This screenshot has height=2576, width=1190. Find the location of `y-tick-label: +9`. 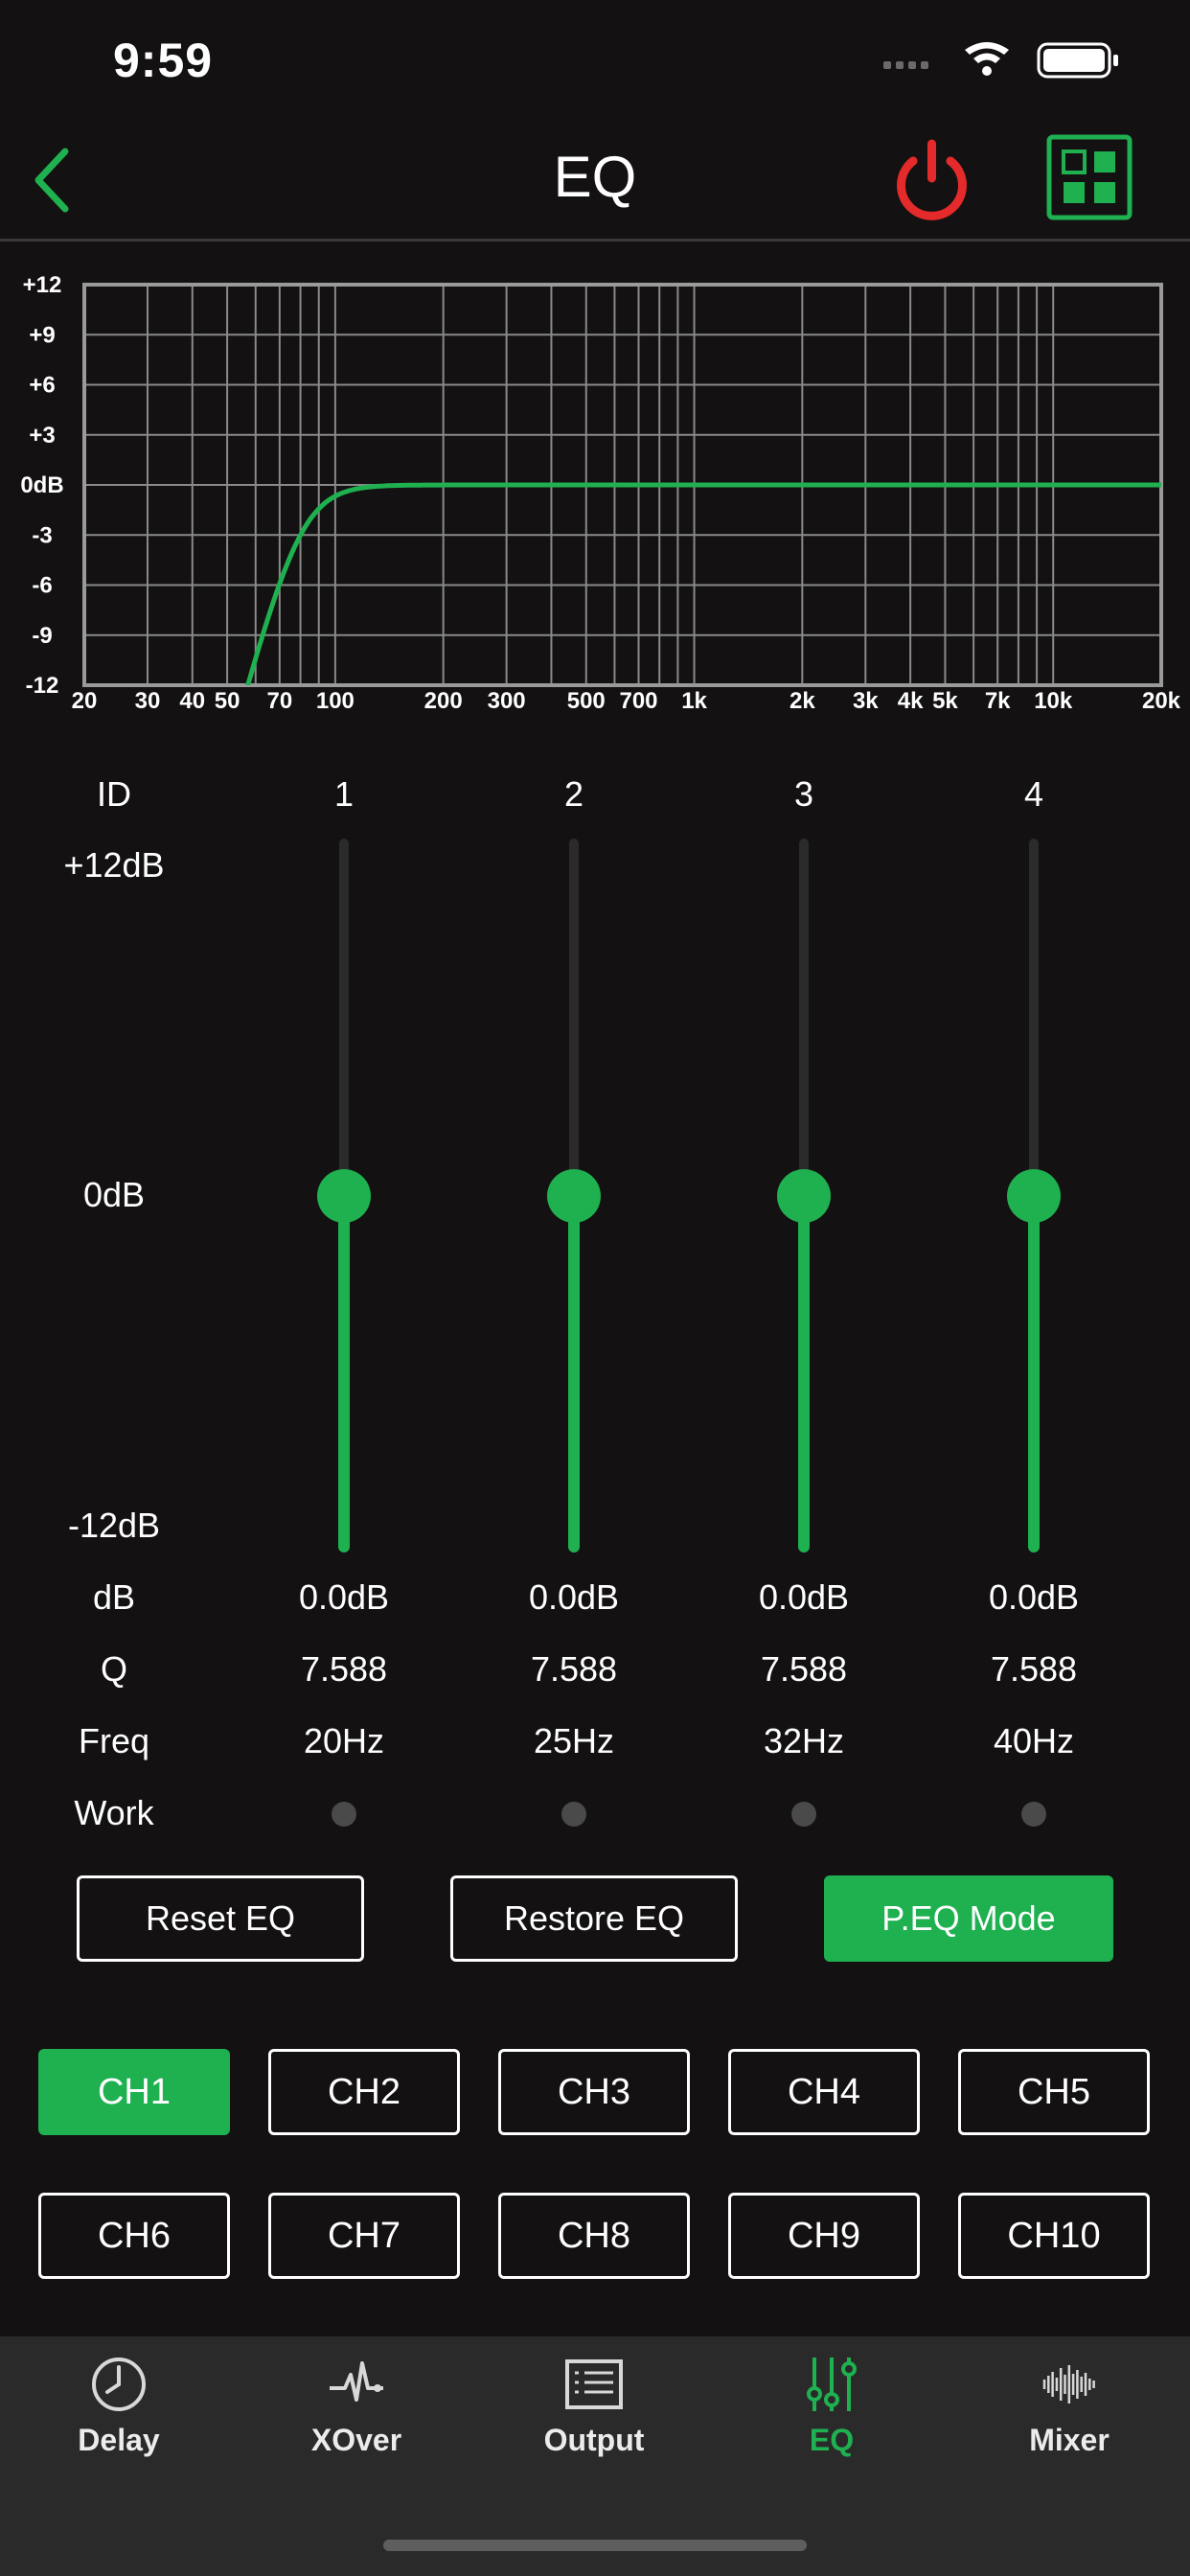

y-tick-label: +9 is located at coordinates (42, 335).